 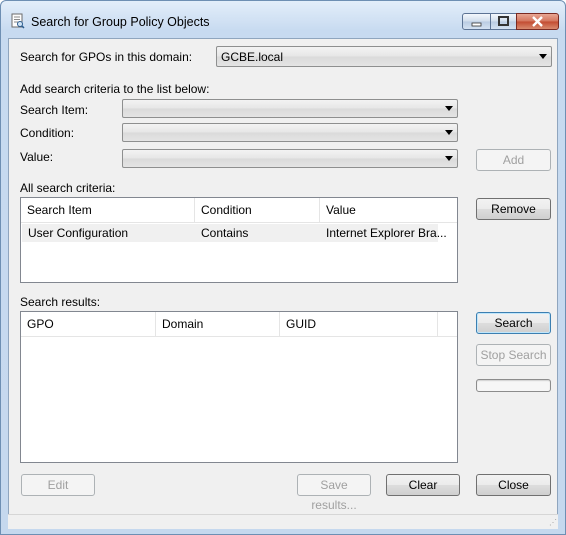 I want to click on column-header-domain: Domain, so click(x=218, y=324).